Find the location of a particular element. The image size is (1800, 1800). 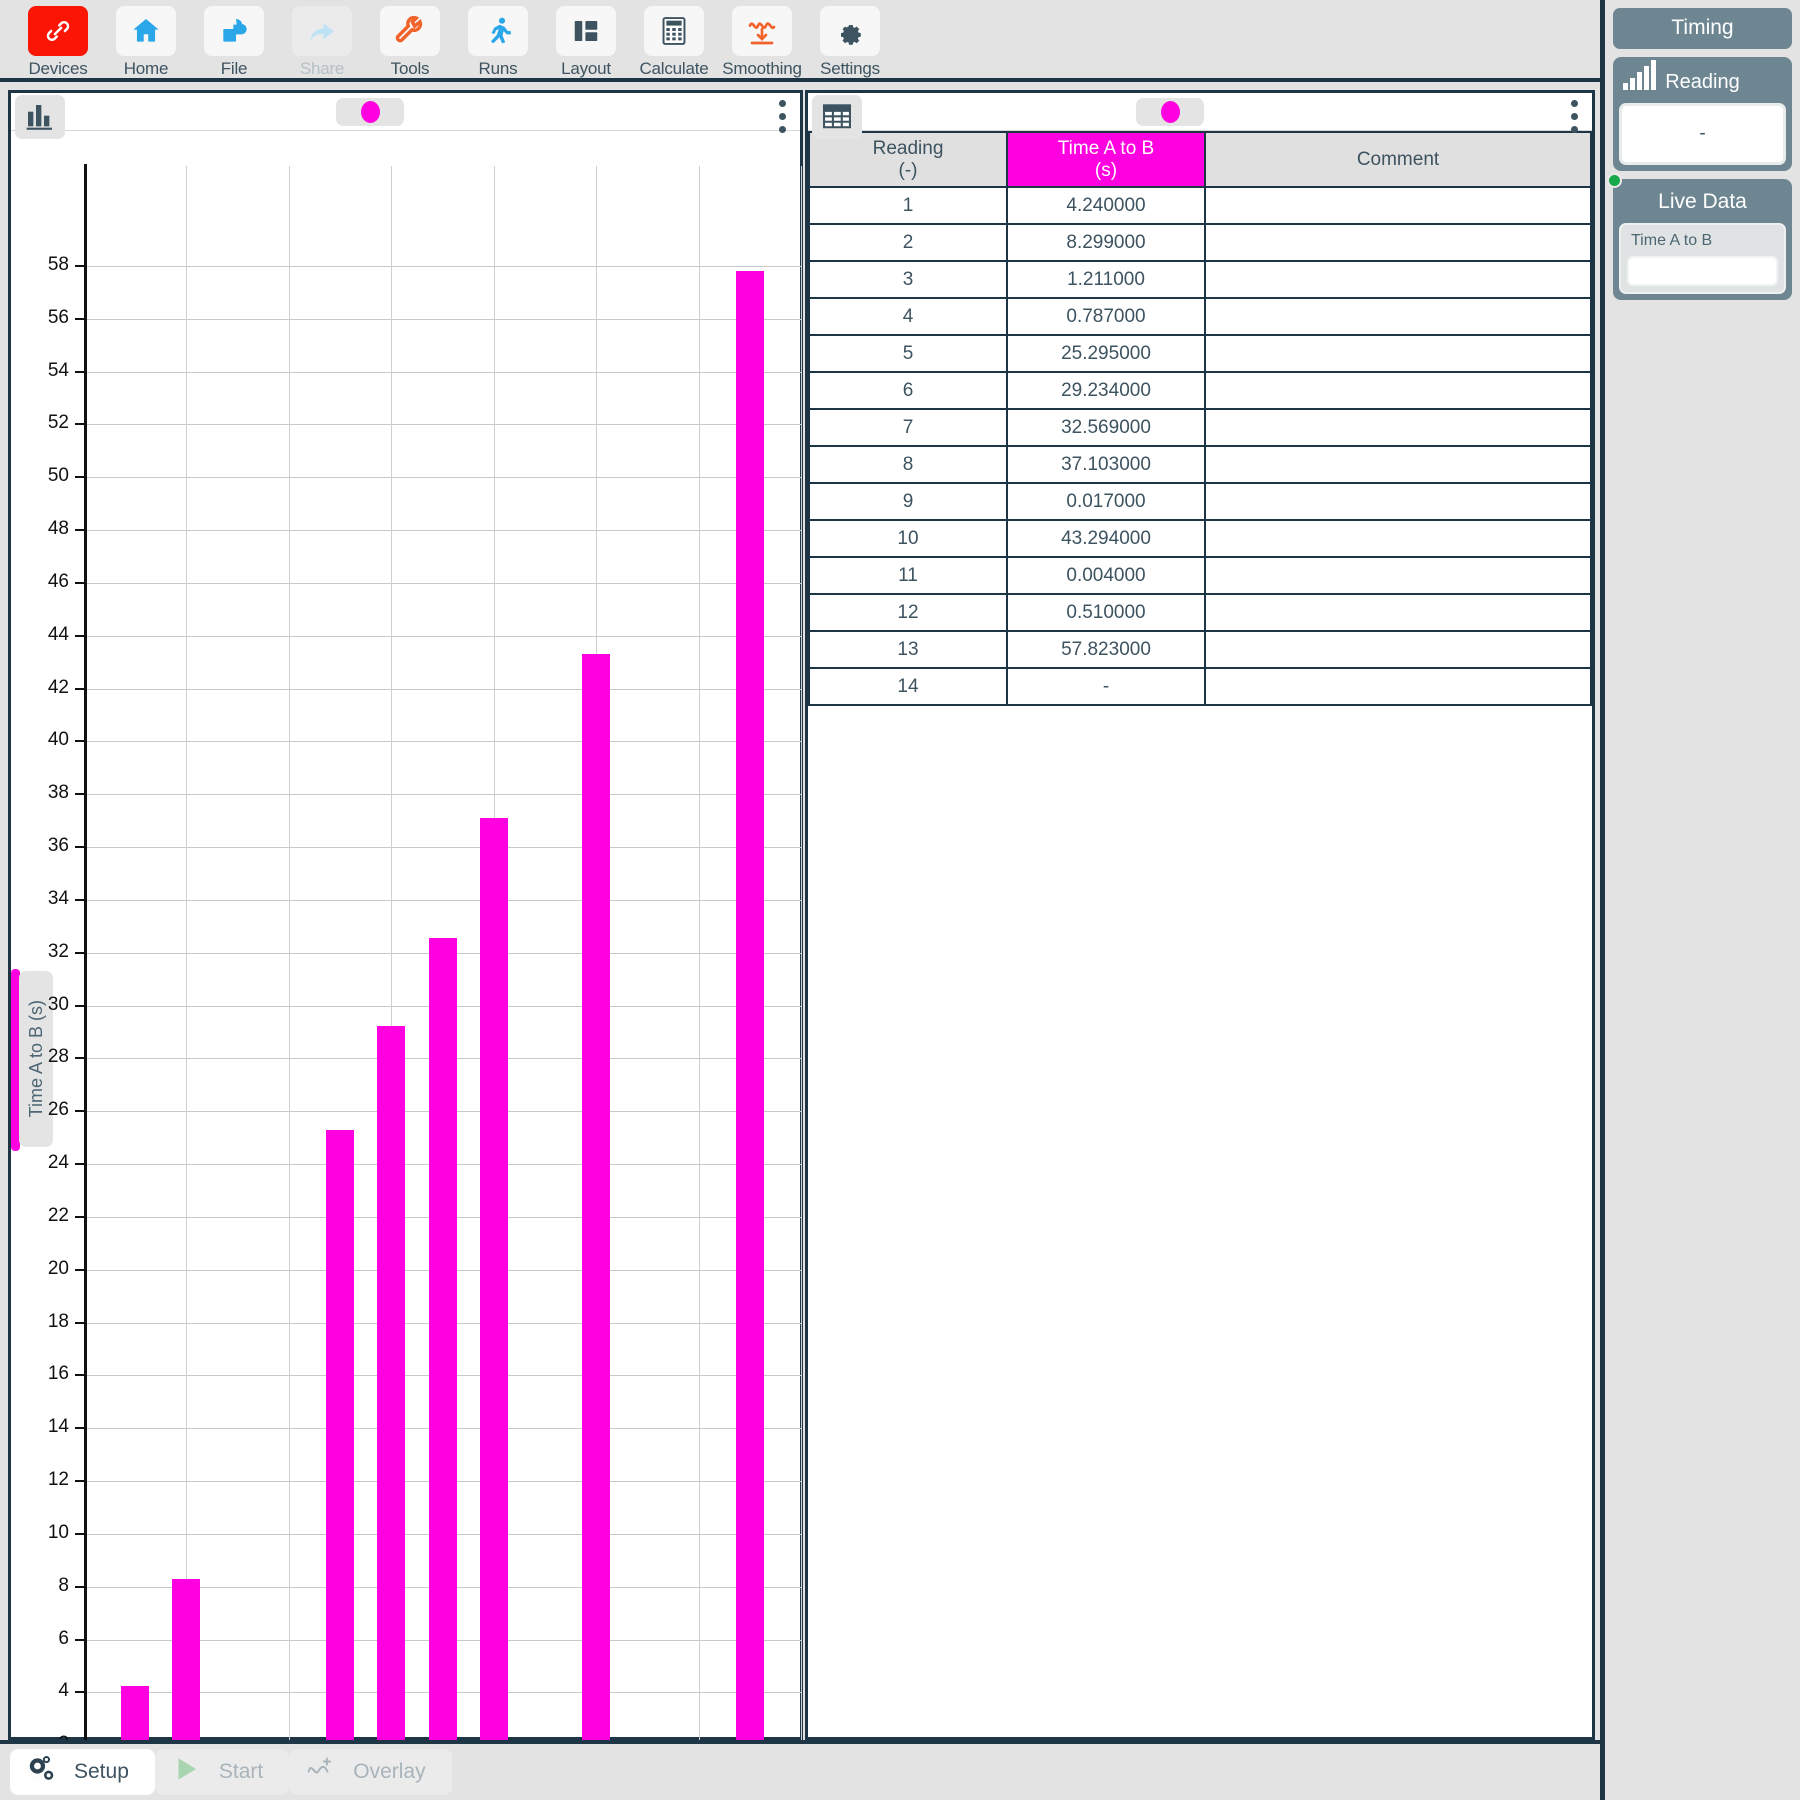

cell-reading: 14 is located at coordinates (908, 686).